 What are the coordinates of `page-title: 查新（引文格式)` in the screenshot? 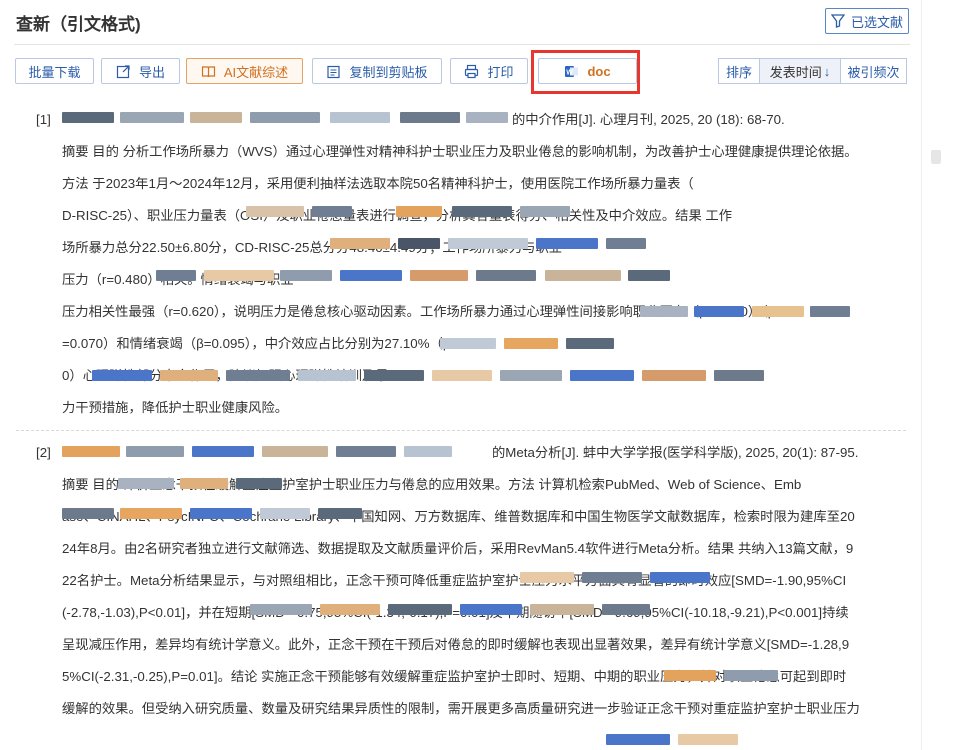 It's located at (78, 24).